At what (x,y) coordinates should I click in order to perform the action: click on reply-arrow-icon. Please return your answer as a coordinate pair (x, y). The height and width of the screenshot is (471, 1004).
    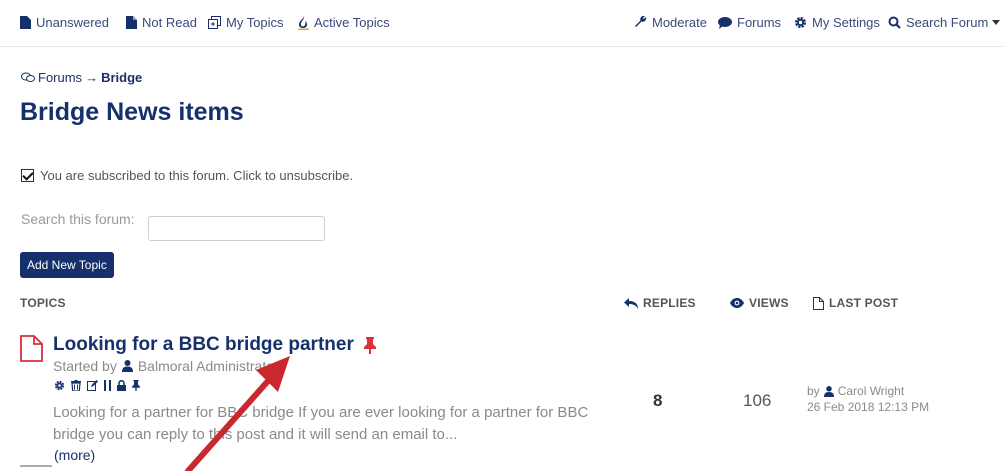
    Looking at the image, I should click on (631, 303).